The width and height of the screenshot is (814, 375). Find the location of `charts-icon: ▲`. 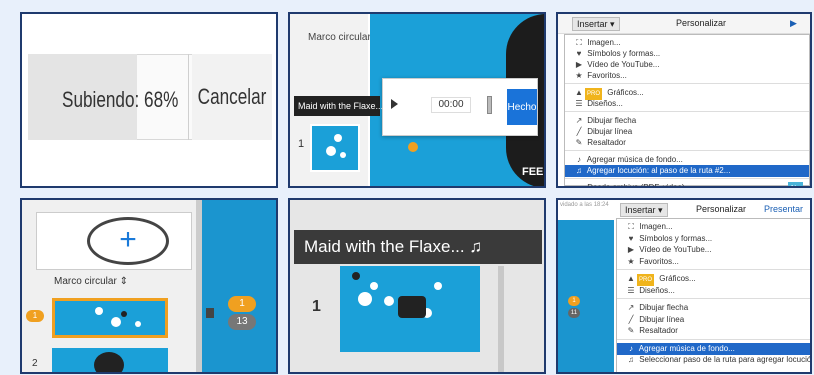

charts-icon: ▲ is located at coordinates (631, 278).